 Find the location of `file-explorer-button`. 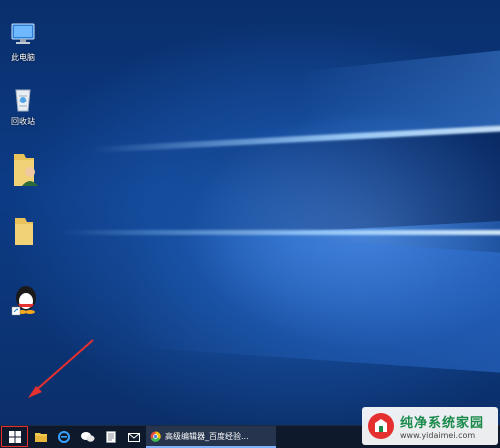

file-explorer-button is located at coordinates (41, 437).